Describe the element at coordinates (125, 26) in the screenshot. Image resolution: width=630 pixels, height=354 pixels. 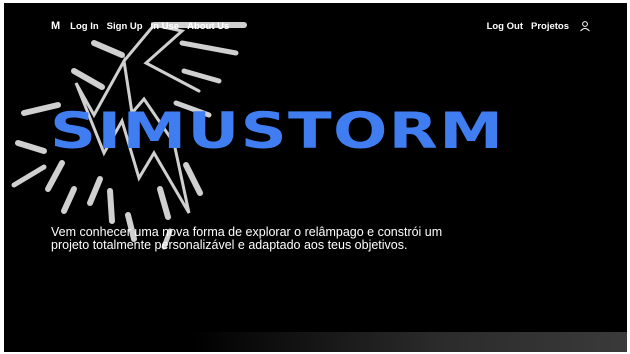
I see `nav-signup-link: Sign Up` at that location.